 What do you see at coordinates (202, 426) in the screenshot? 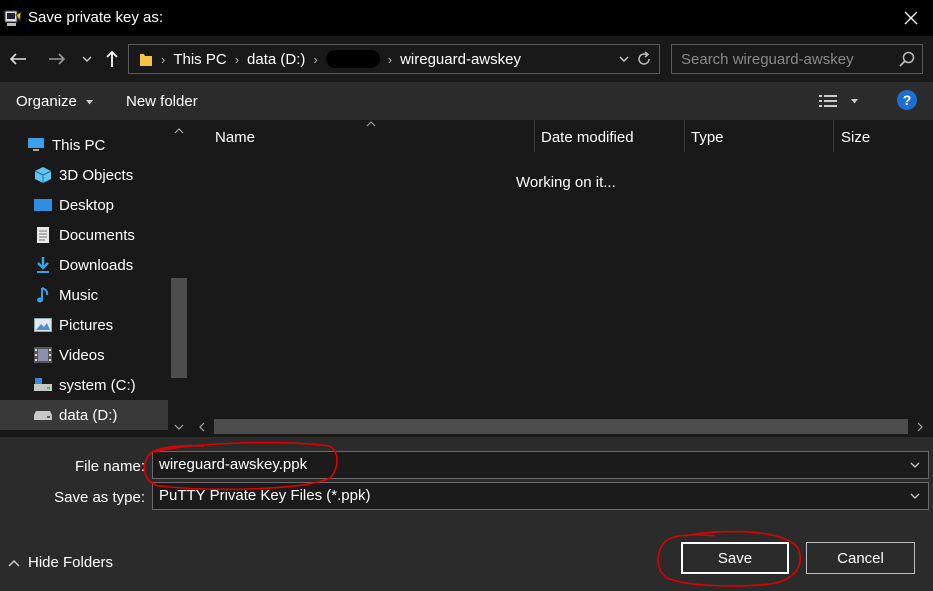
I see `scroll-left-icon` at bounding box center [202, 426].